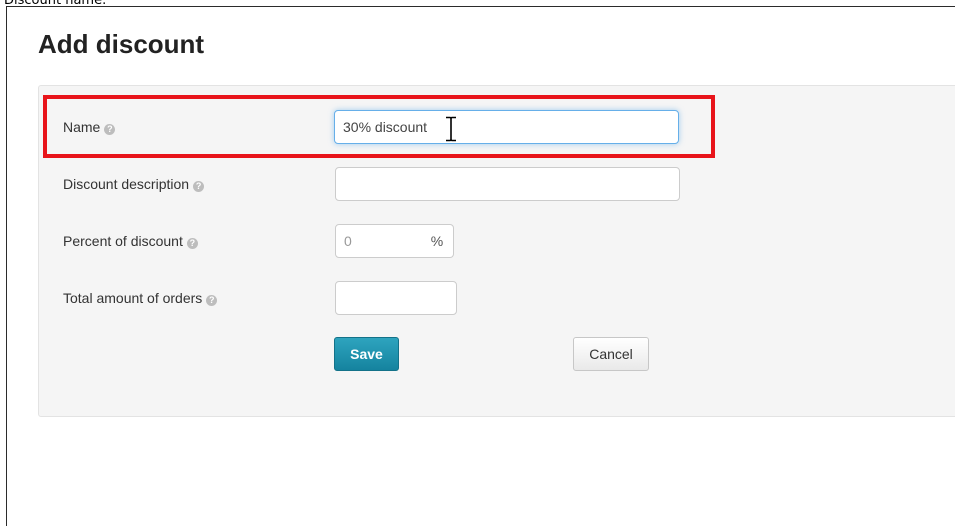 The height and width of the screenshot is (526, 955). I want to click on total-orders-label-text: Total amount of orders, so click(133, 298).